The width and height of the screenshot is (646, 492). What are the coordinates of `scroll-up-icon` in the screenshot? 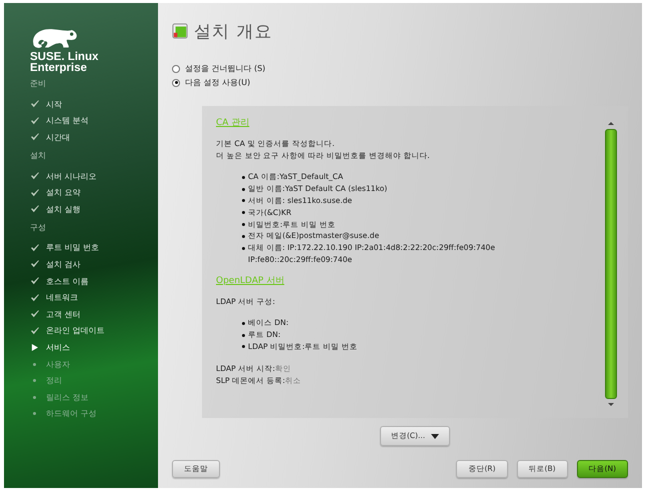 It's located at (611, 123).